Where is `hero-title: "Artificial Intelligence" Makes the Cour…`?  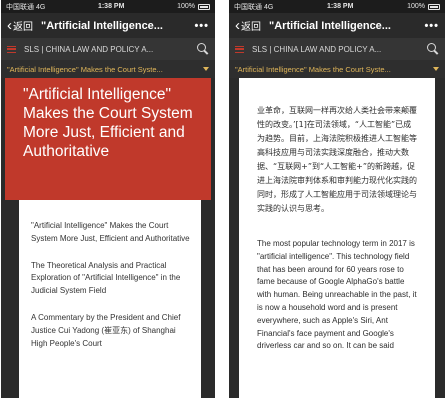 hero-title: "Artificial Intelligence" Makes the Cour… is located at coordinates (108, 139).